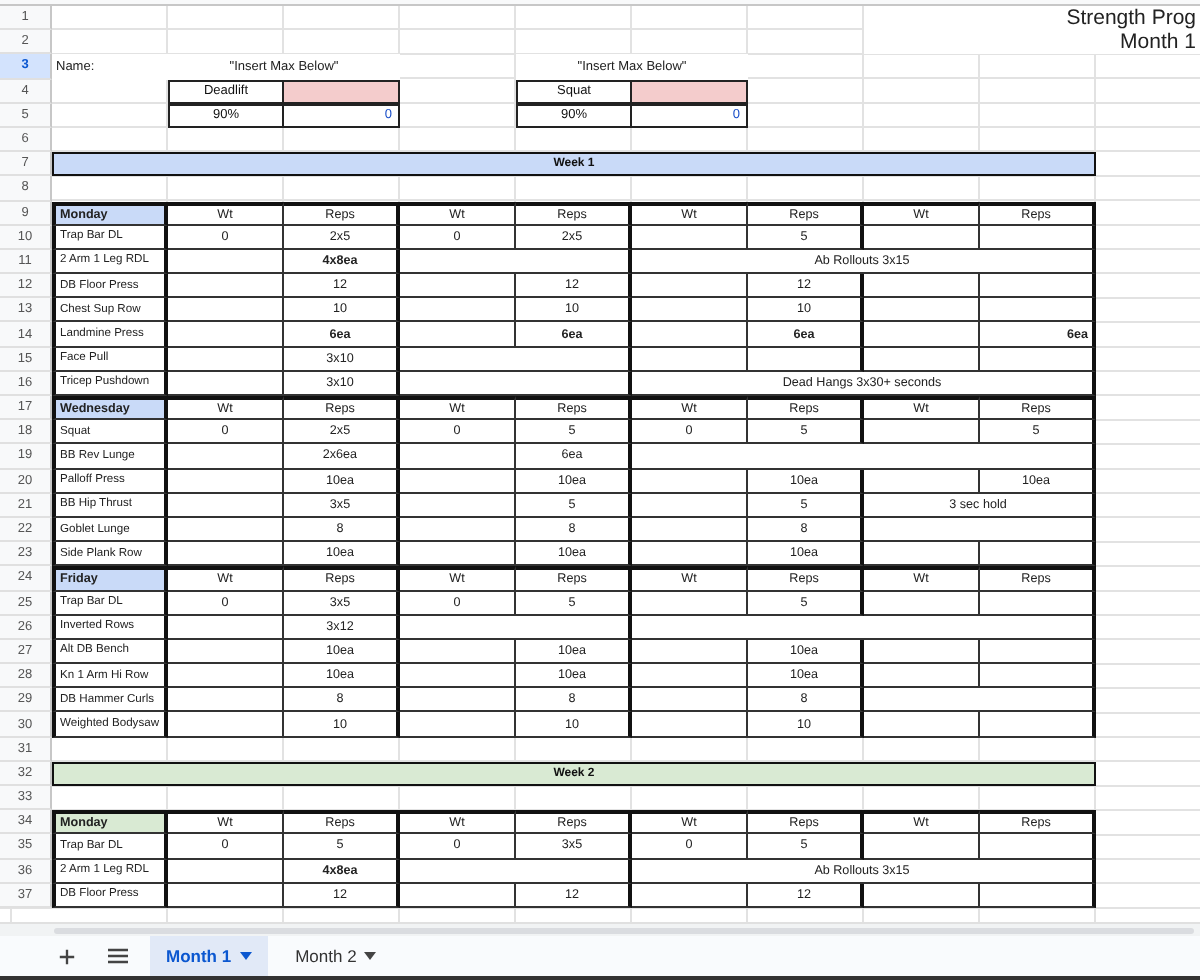 The width and height of the screenshot is (1200, 980). What do you see at coordinates (1032, 42) in the screenshot?
I see `sheet-title: Month 1` at bounding box center [1032, 42].